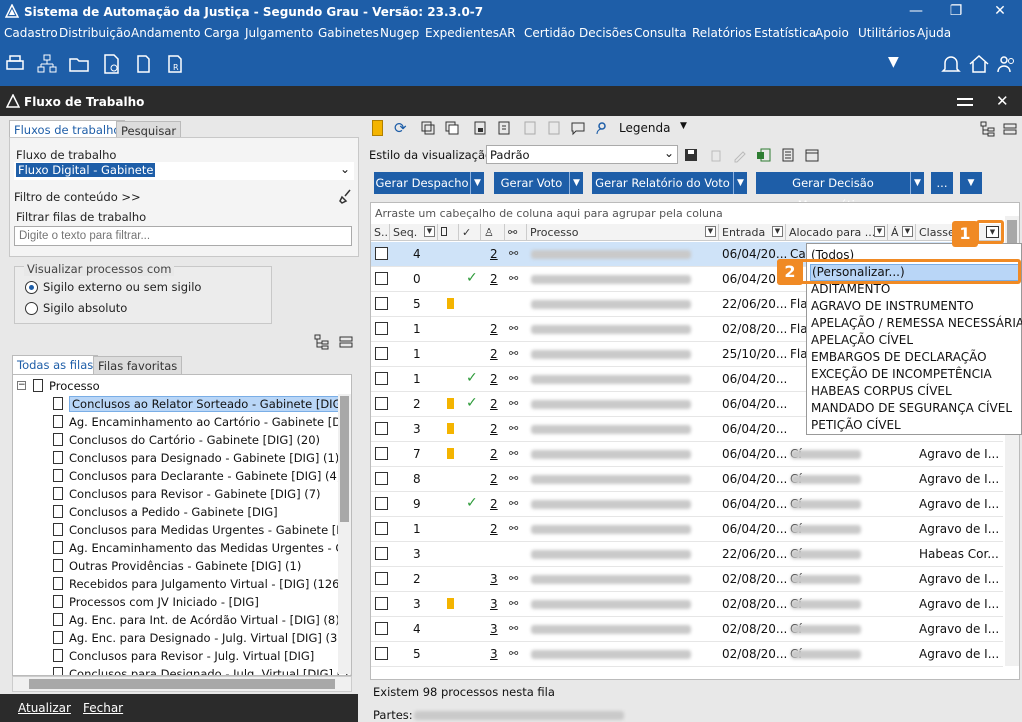  What do you see at coordinates (606, 33) in the screenshot?
I see `menu-decisoes: Decisões` at bounding box center [606, 33].